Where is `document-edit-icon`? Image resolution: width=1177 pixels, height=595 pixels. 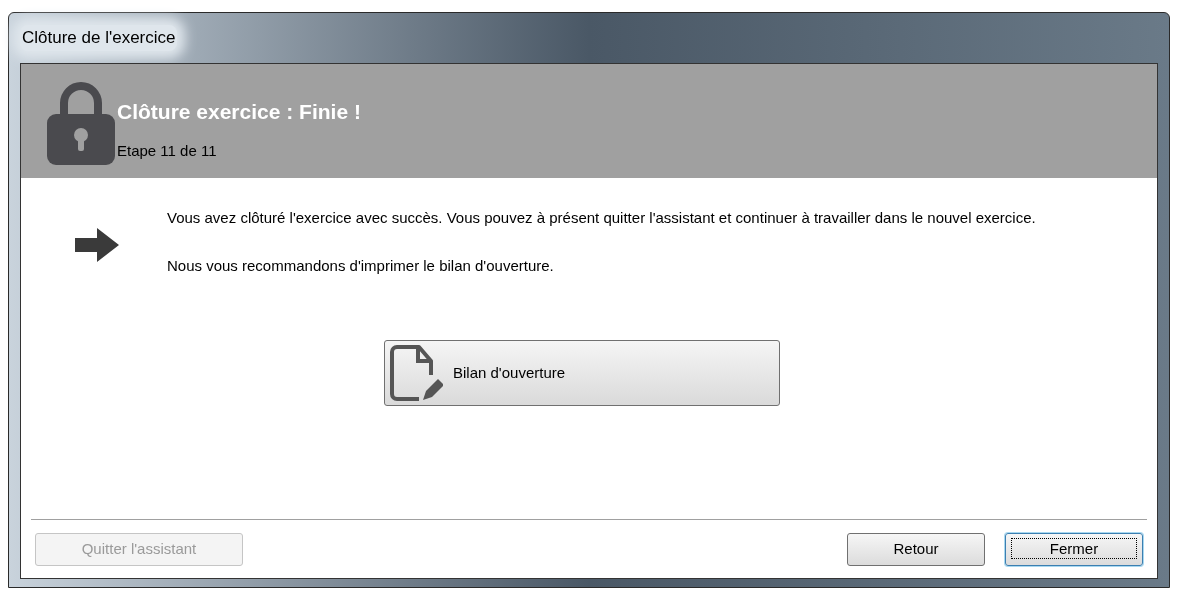 document-edit-icon is located at coordinates (416, 373).